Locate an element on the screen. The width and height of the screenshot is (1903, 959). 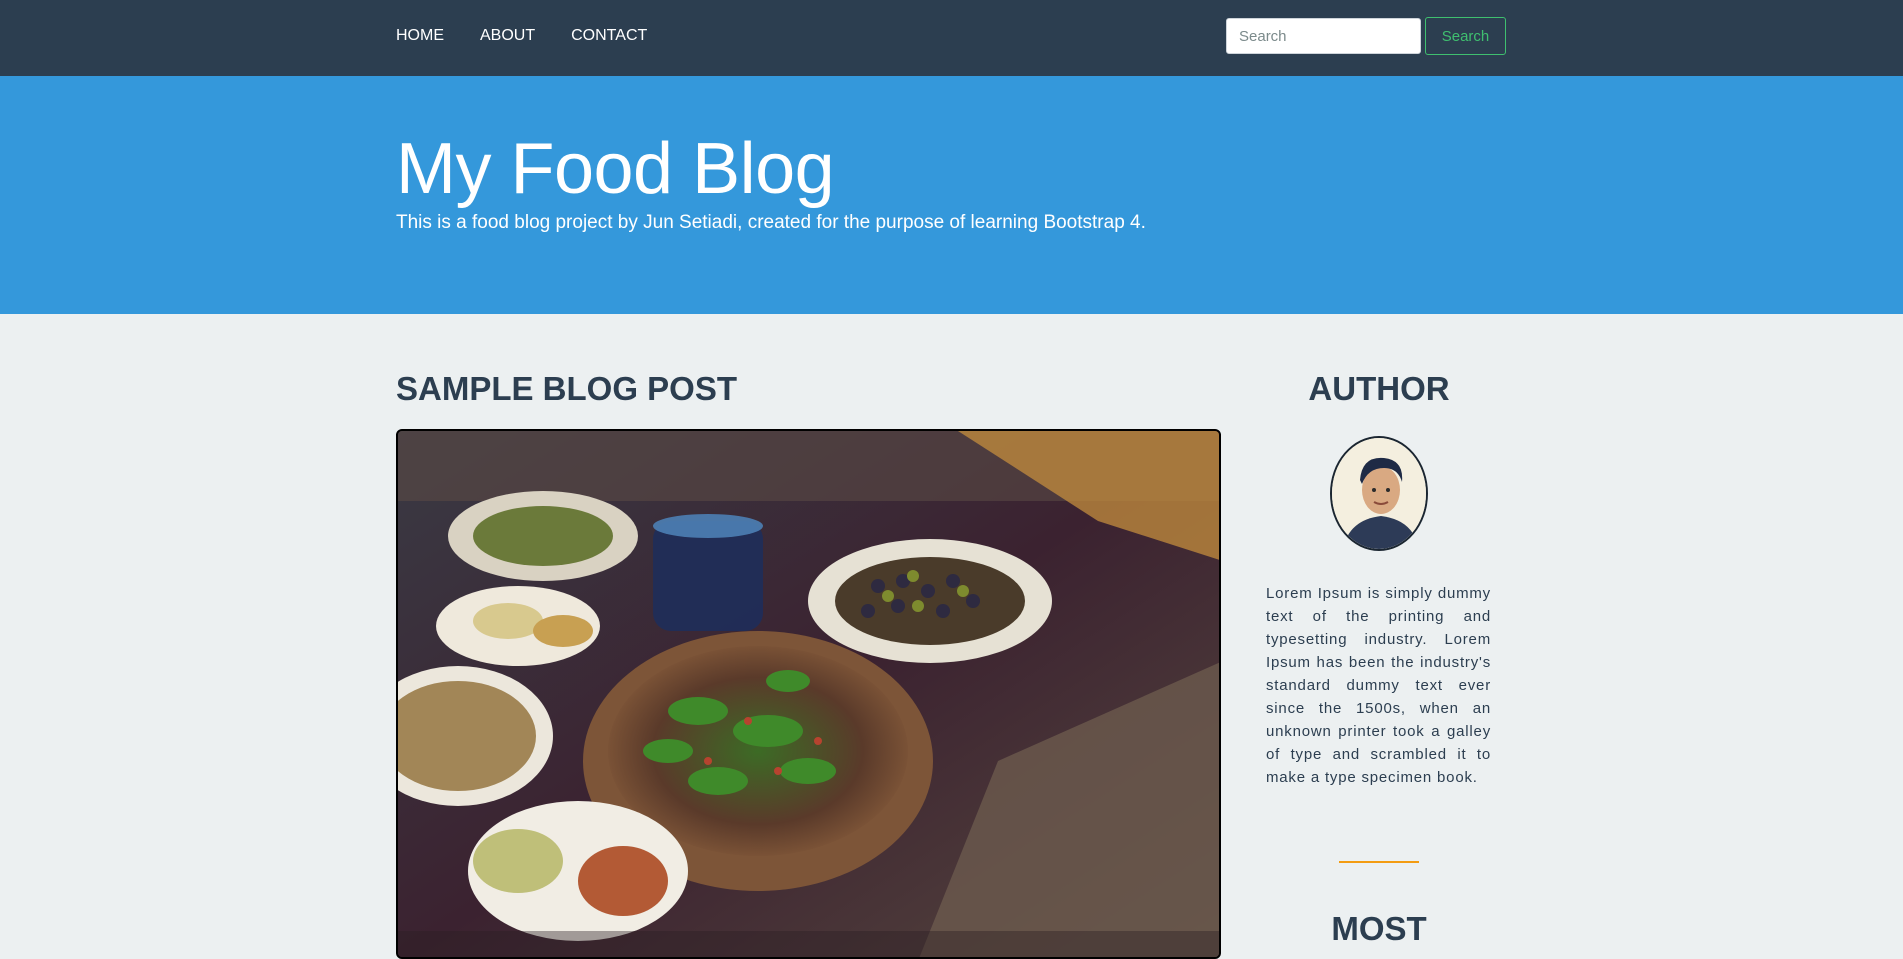
section-divider is located at coordinates (1379, 862).